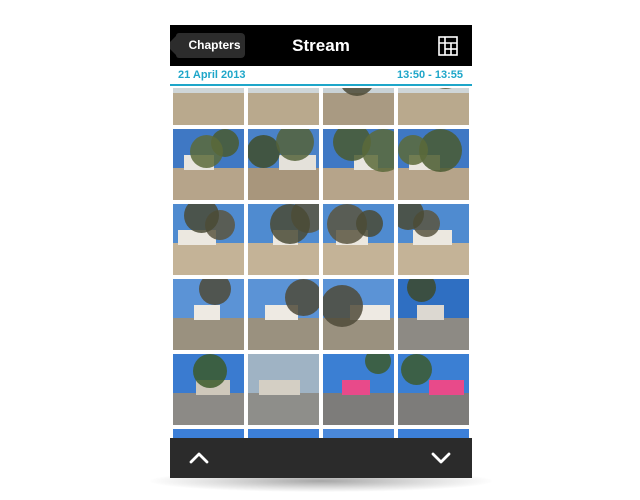 The width and height of the screenshot is (640, 500). I want to click on stream-date: 21 April 2013, so click(212, 75).